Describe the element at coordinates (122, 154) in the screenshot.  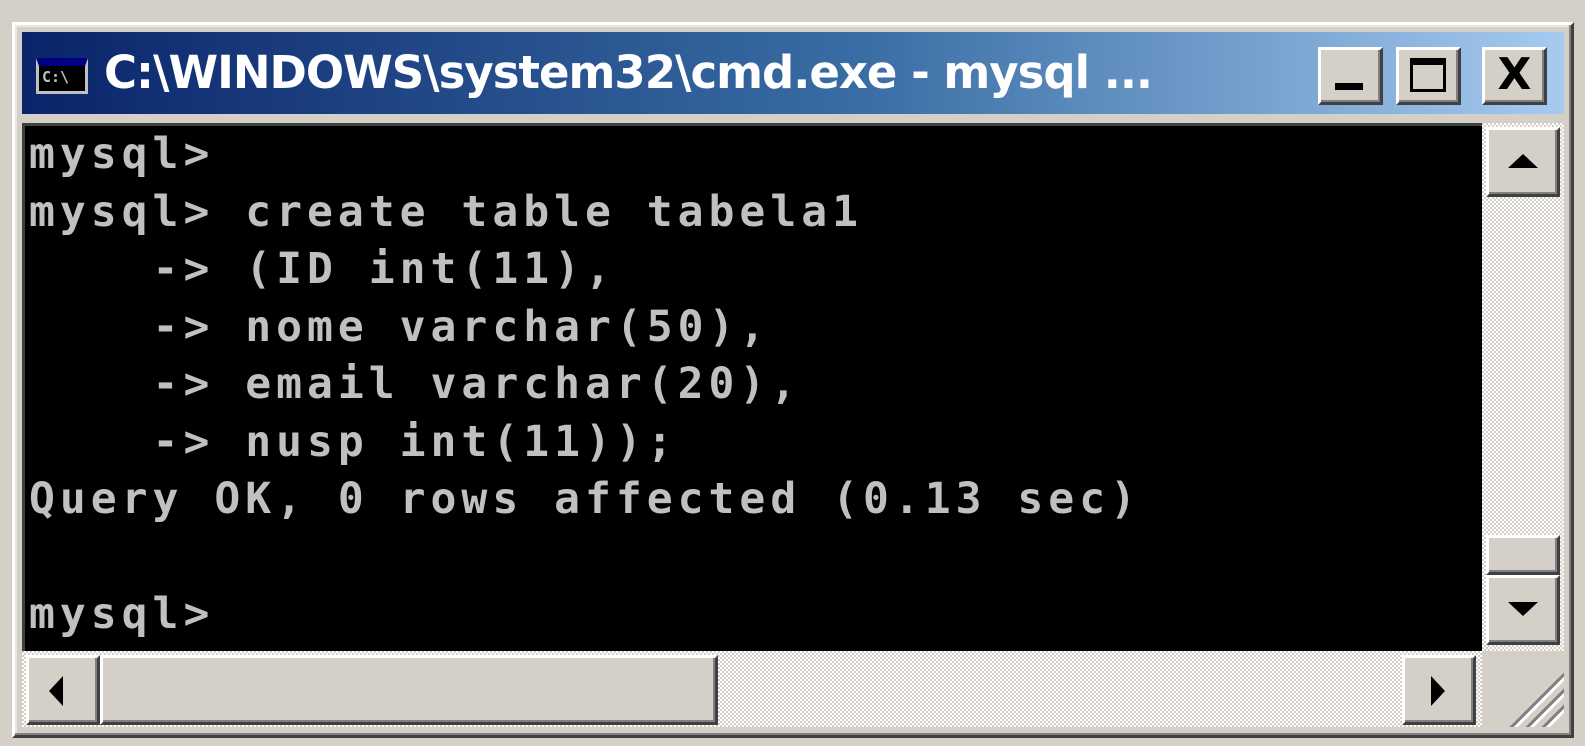
I see `console-line: mysql>` at that location.